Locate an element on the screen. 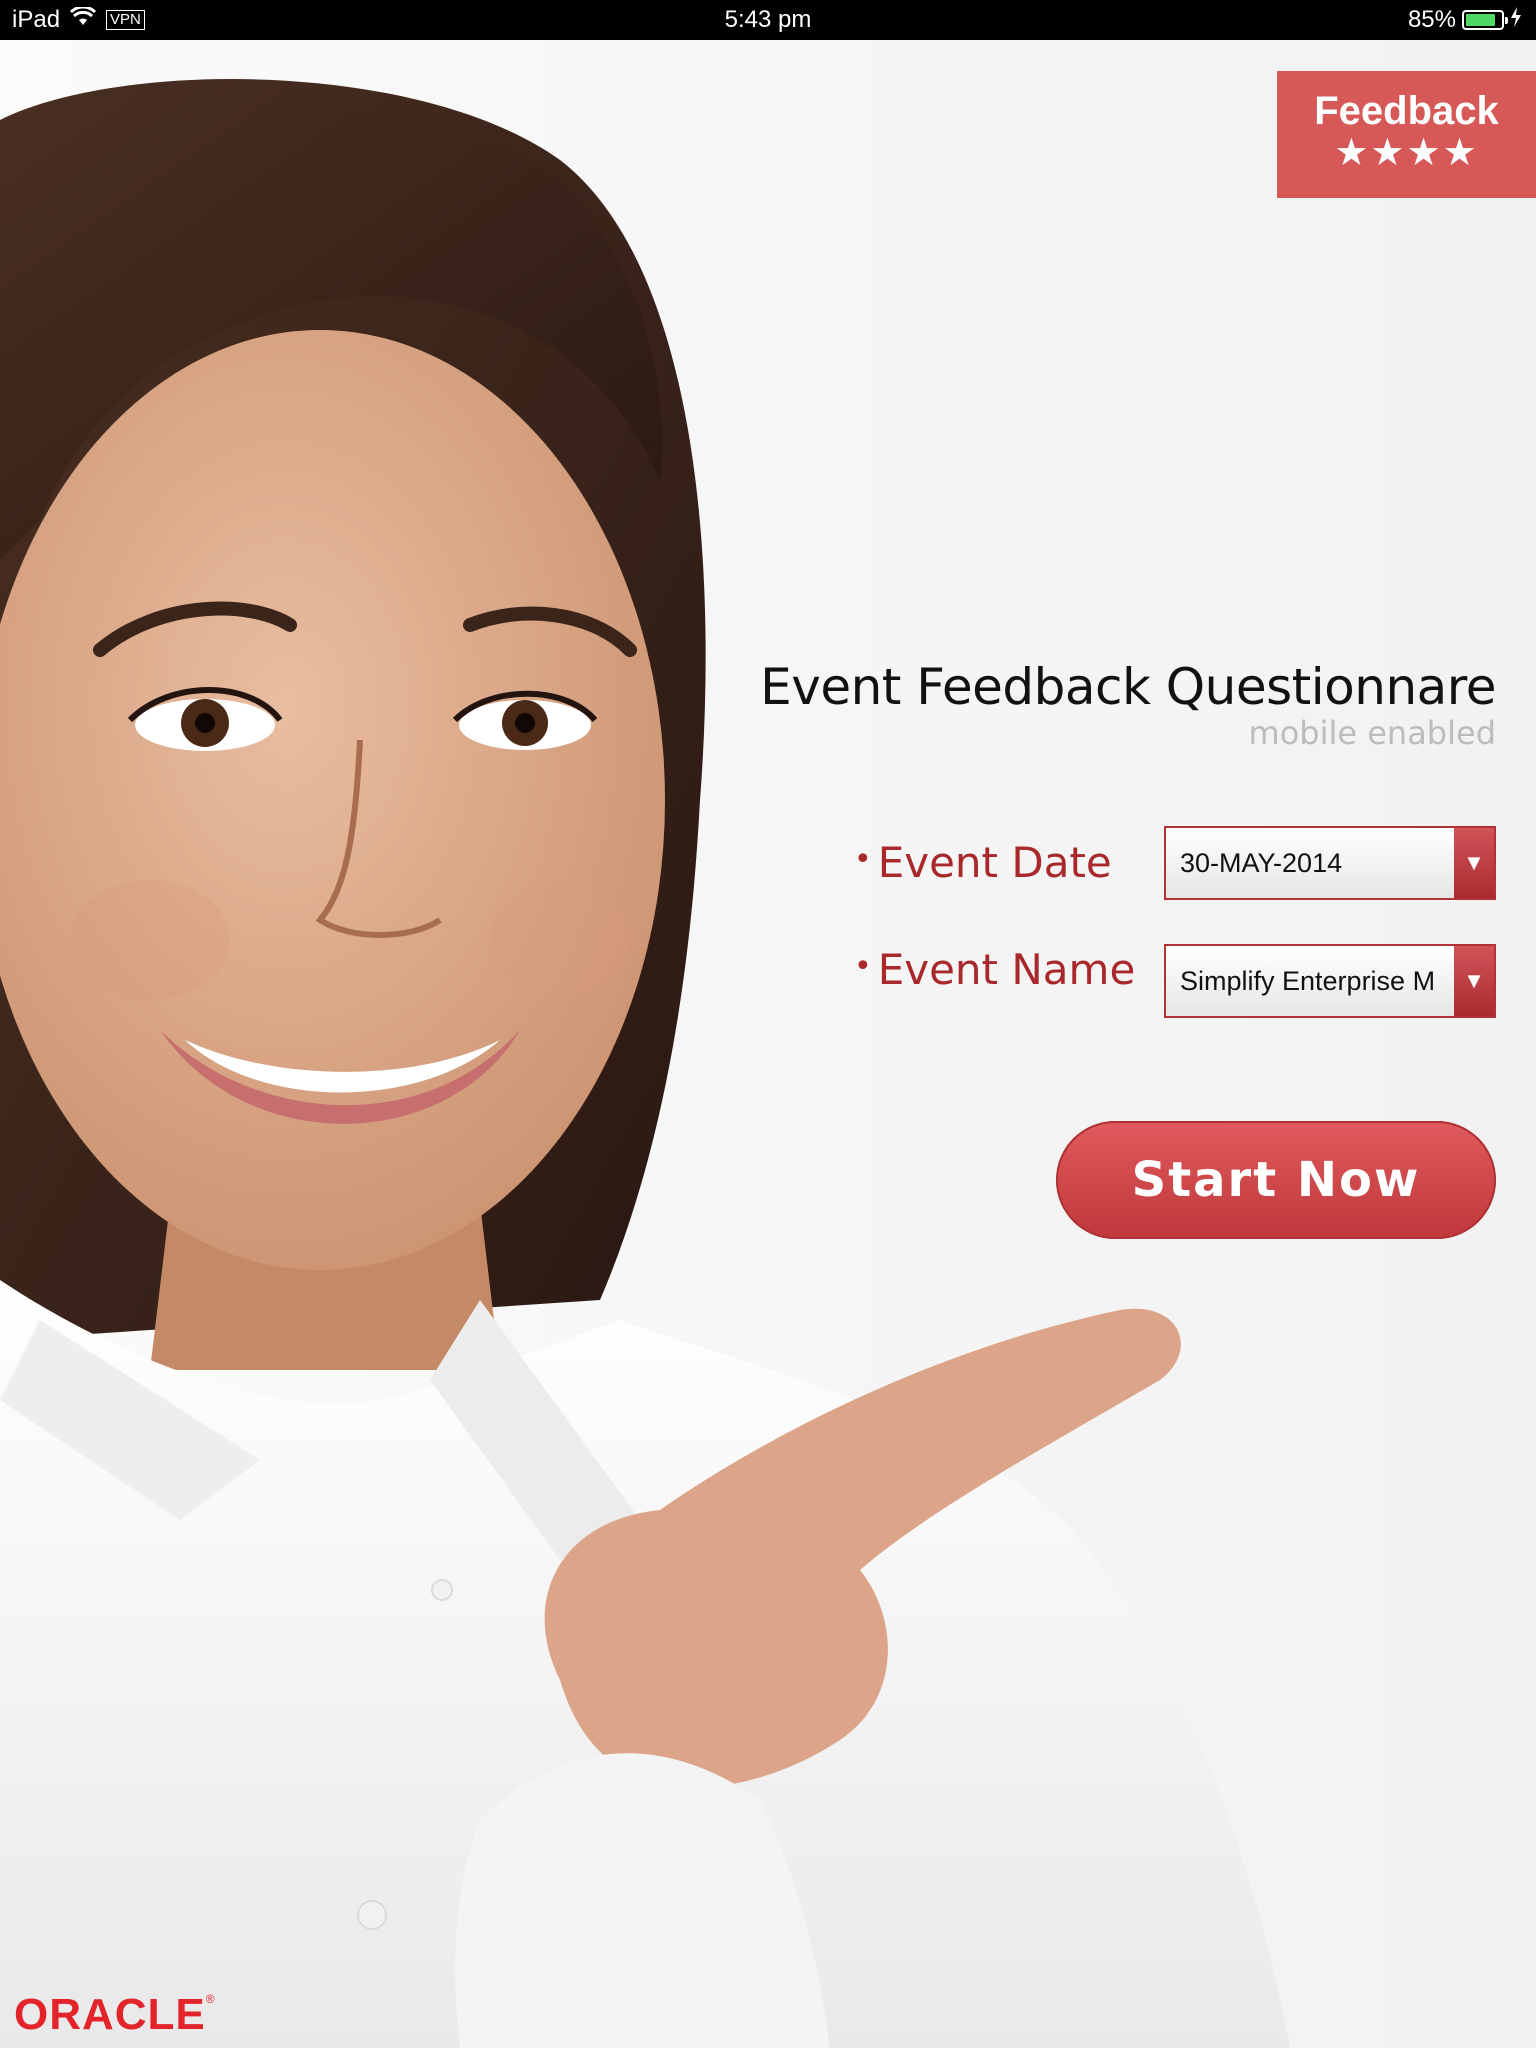 This screenshot has width=1536, height=2048. event-name-label: • Event Name is located at coordinates (994, 969).